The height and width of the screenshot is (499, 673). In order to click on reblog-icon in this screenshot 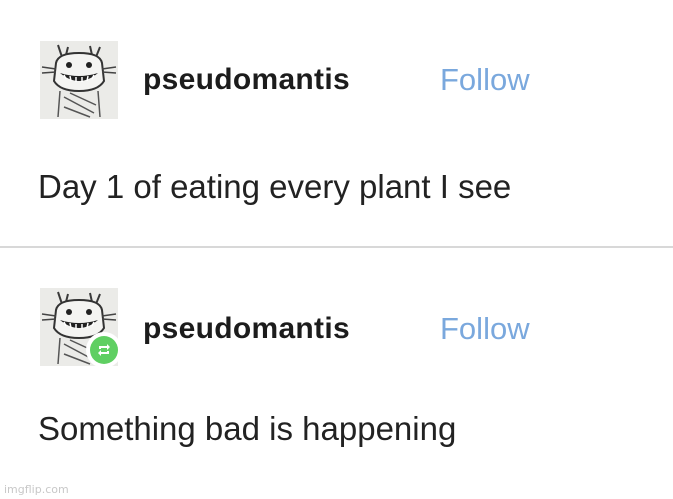, I will do `click(104, 350)`.